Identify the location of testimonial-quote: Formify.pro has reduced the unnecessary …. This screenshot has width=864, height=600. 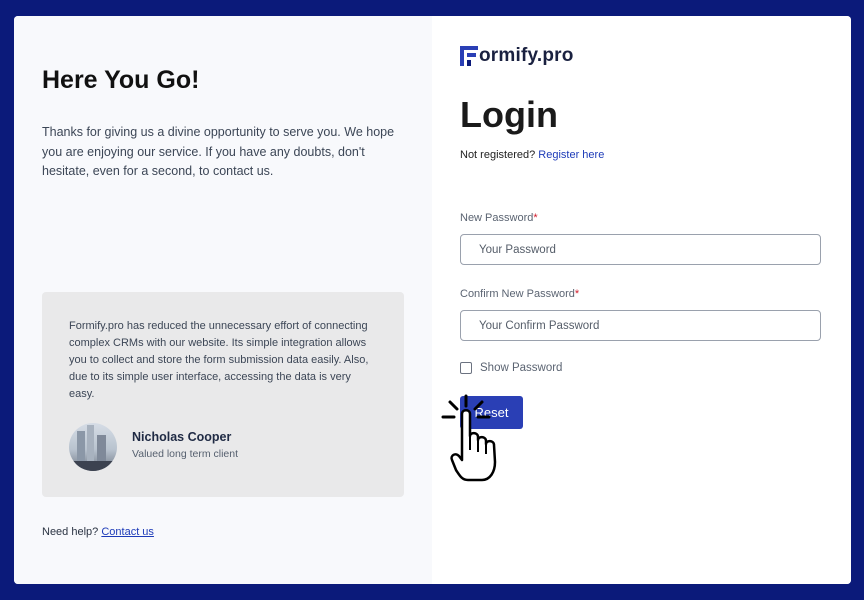
(219, 360).